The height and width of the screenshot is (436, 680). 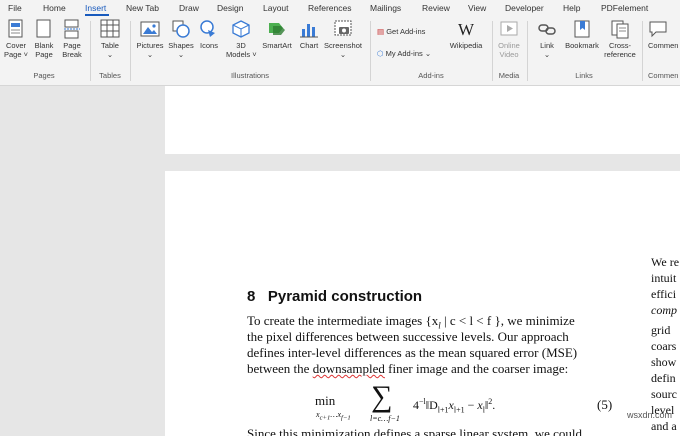 I want to click on group-links-label: Links, so click(x=584, y=75).